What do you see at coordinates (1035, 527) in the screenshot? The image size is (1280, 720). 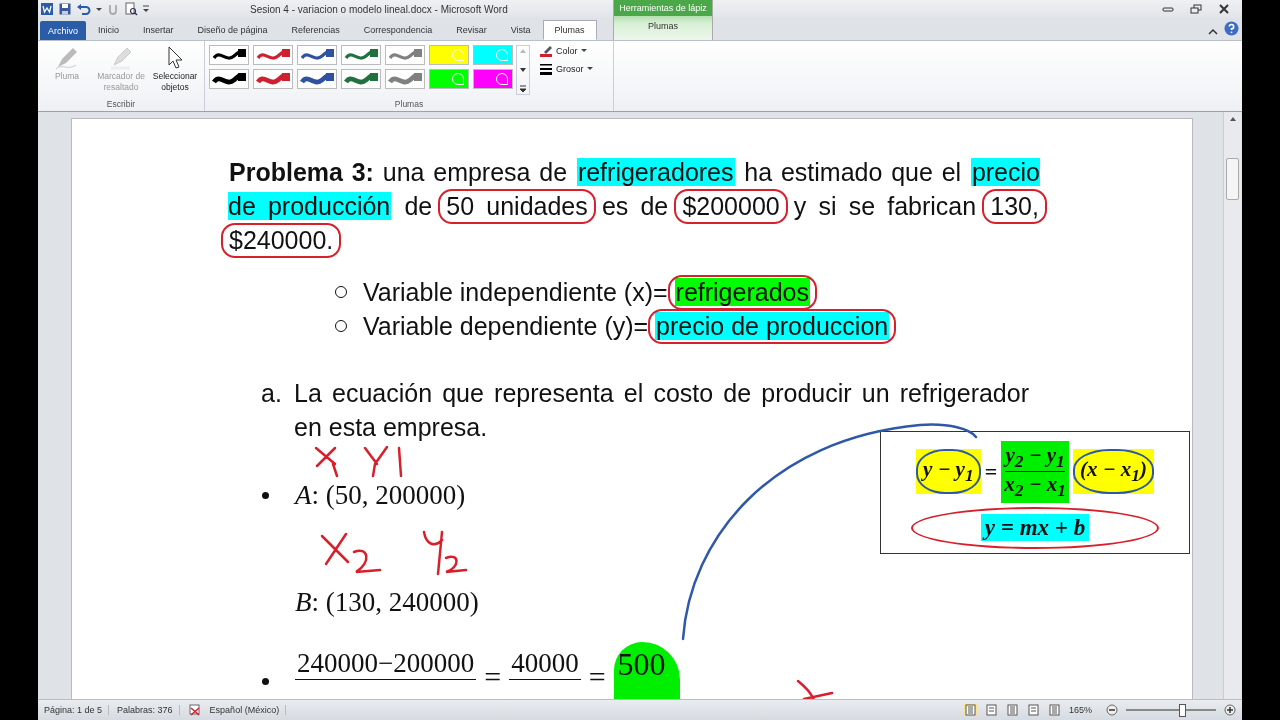 I see `line-equation: y = mx + b` at bounding box center [1035, 527].